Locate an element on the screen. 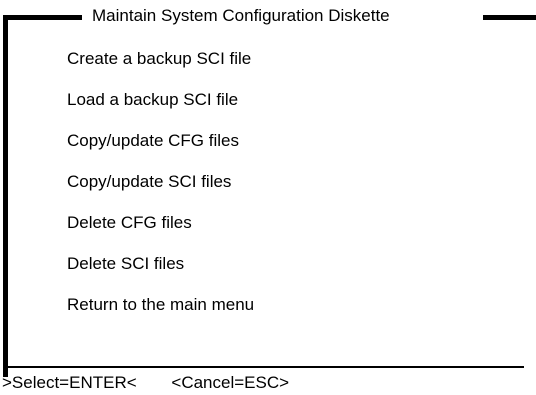 The width and height of the screenshot is (536, 395). menu-item-load-backup-sci: Load a backup SCI file is located at coordinates (160, 108).